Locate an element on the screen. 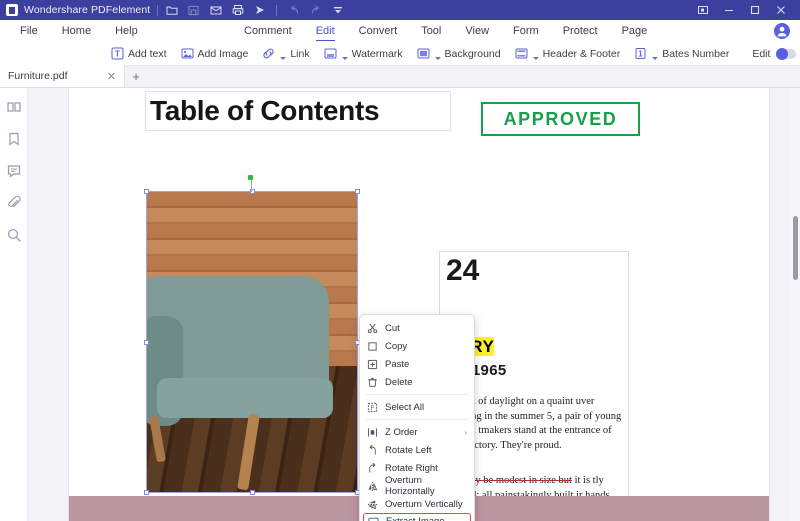 The height and width of the screenshot is (521, 800). left-panel-toolbar is located at coordinates (14, 304).